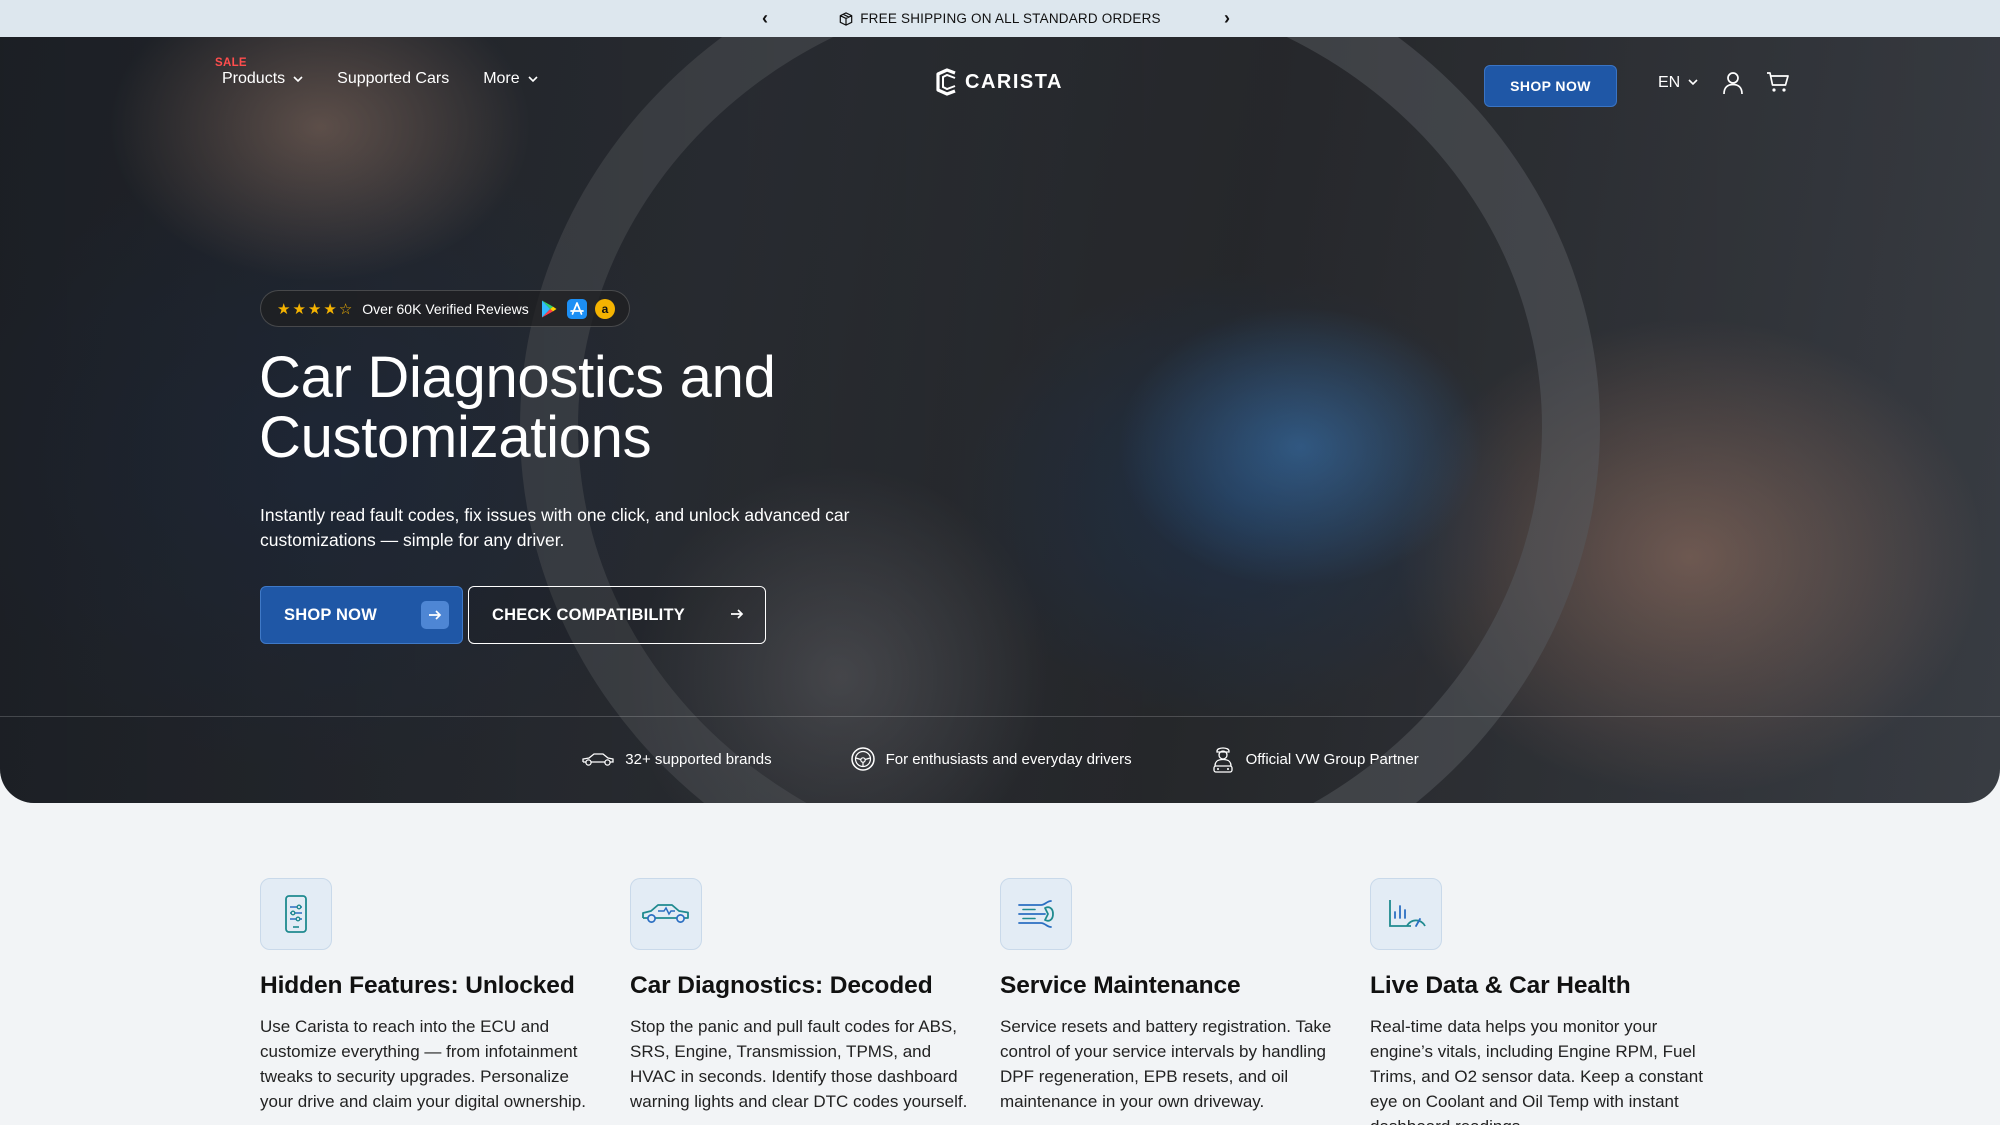  I want to click on carista-logo-icon, so click(946, 82).